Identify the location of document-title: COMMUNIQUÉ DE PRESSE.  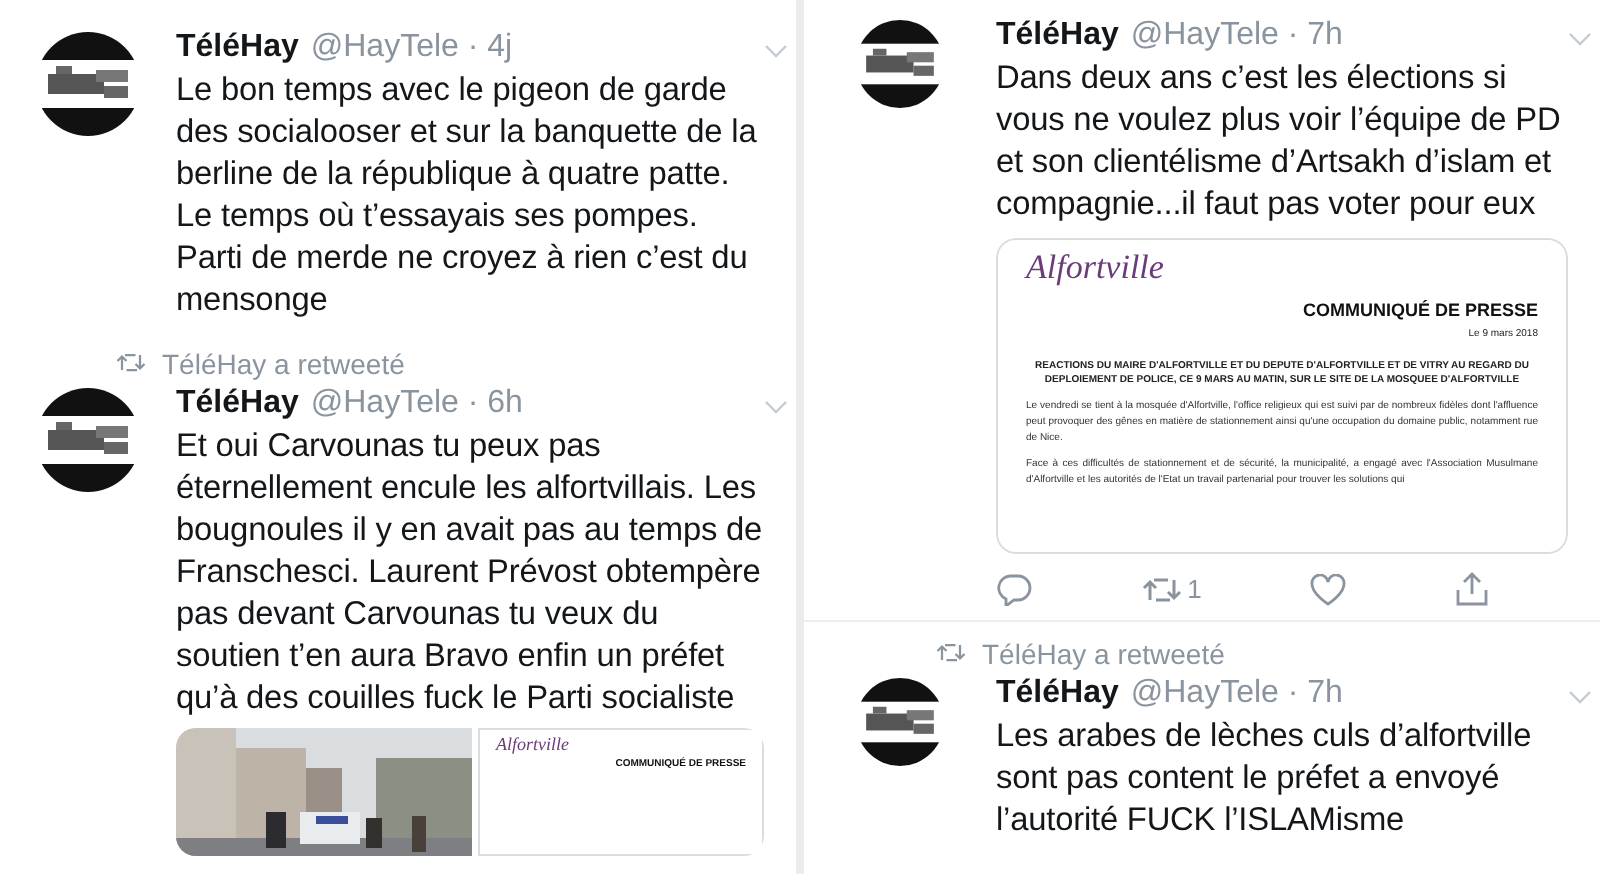
(1420, 310).